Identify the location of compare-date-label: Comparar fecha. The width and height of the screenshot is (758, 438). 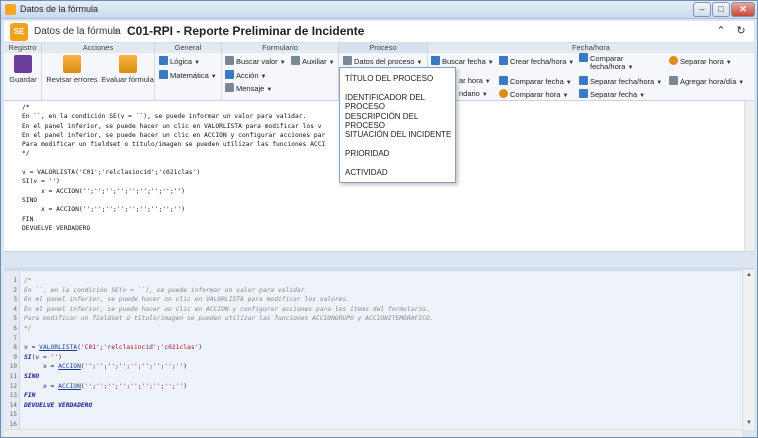
(537, 81).